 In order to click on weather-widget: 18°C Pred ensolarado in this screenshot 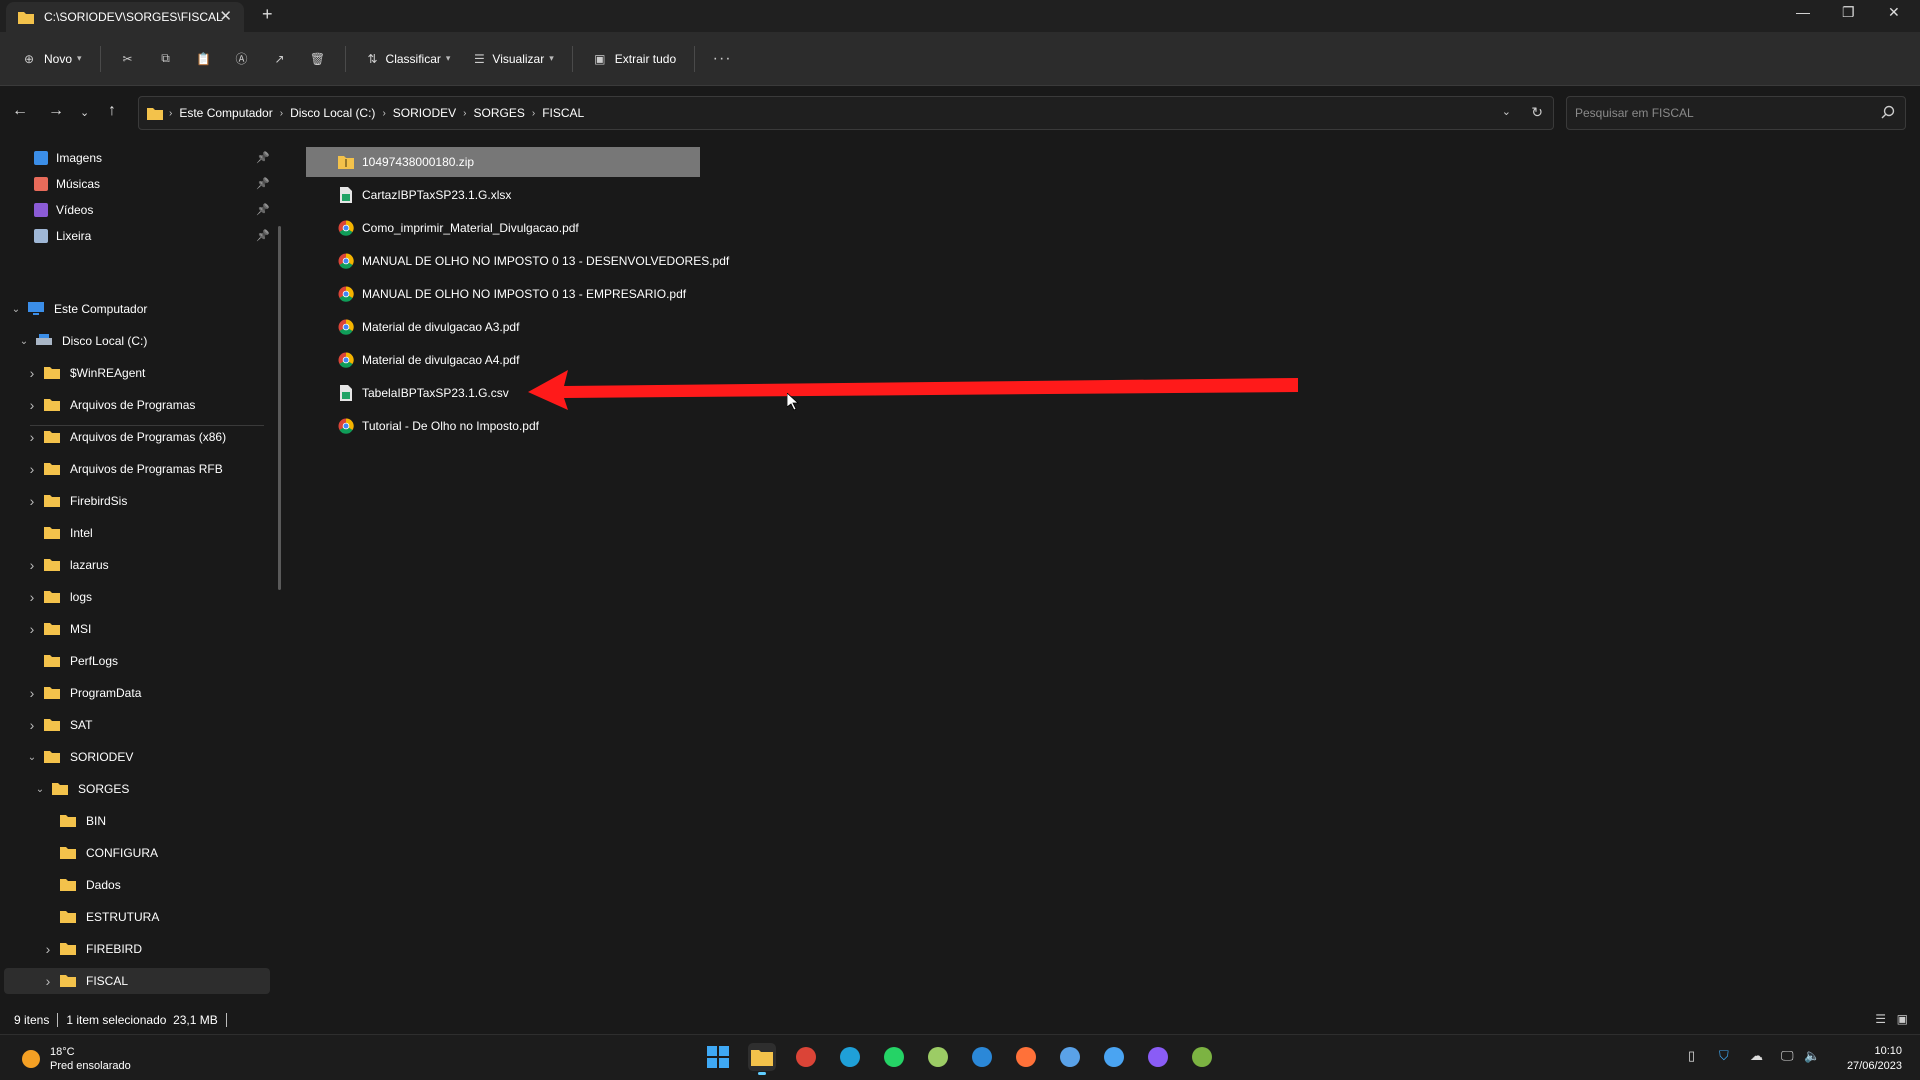, I will do `click(75, 1059)`.